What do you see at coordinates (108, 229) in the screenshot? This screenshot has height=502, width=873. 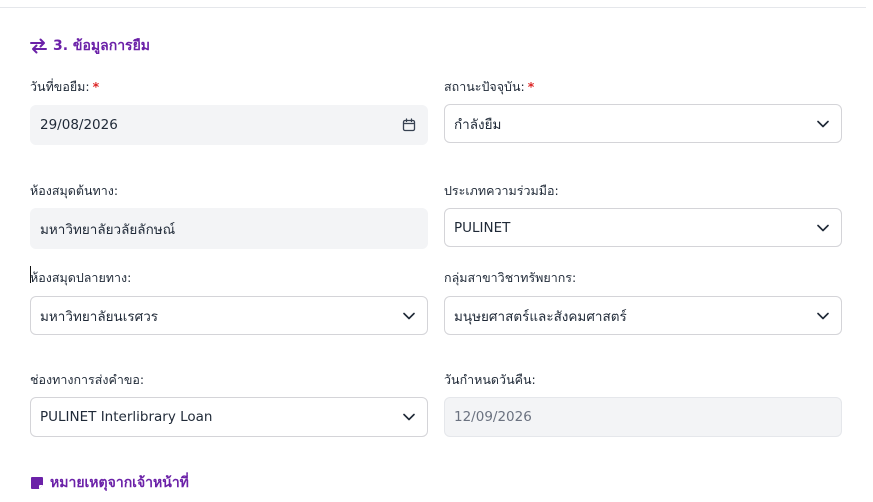 I see `source-library-value: มหาวิทยาลัยวลัยลักษณ์` at bounding box center [108, 229].